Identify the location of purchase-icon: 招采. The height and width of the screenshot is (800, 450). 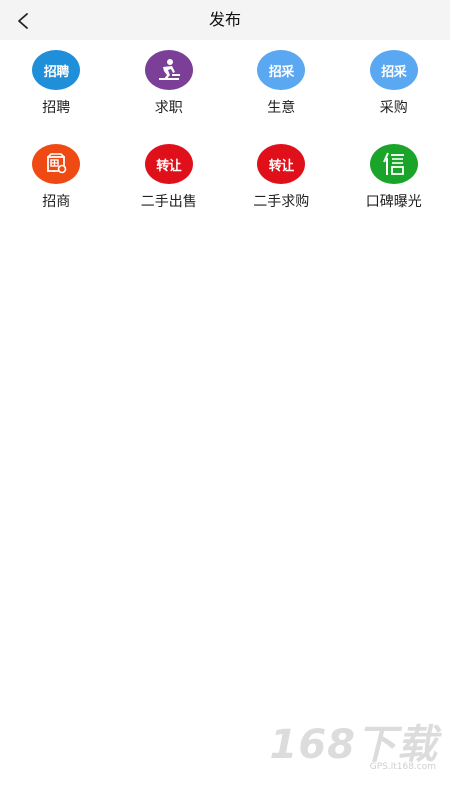
(393, 70).